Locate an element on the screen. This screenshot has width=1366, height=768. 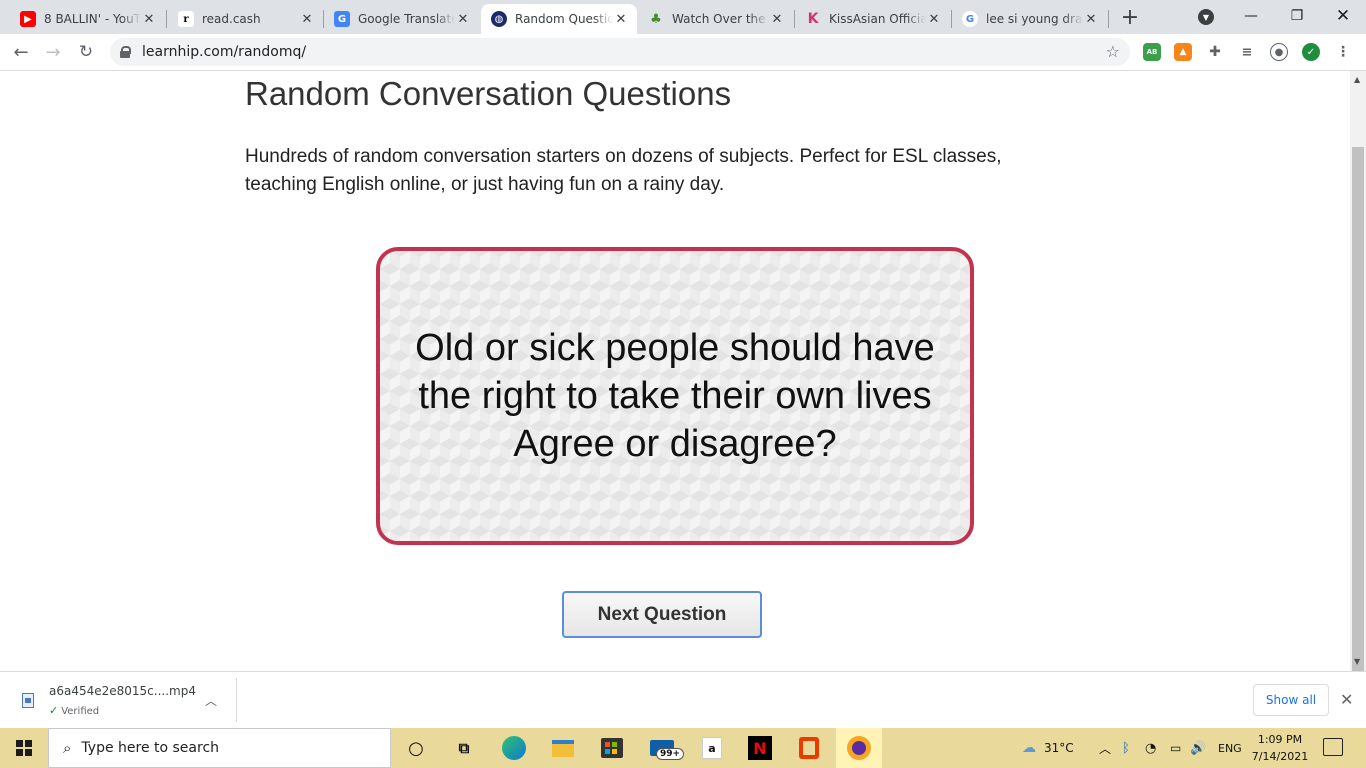
netflix-icon: N is located at coordinates (760, 748).